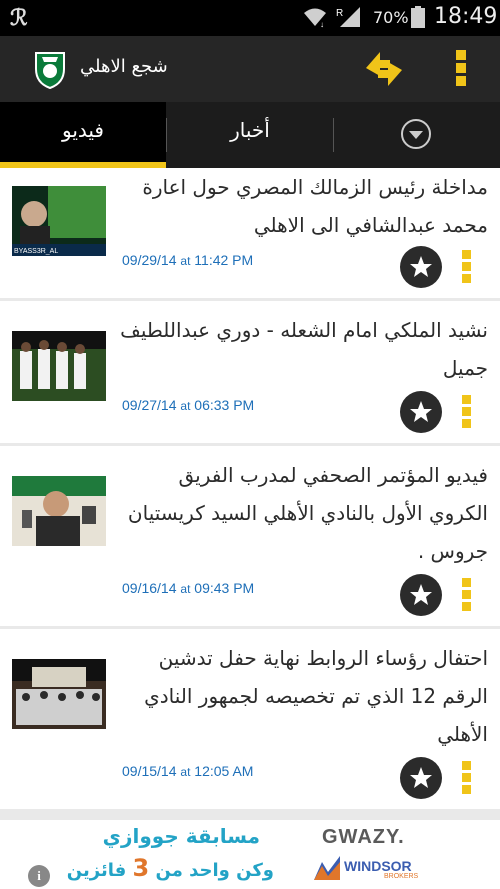  I want to click on club-logo-icon, so click(50, 69).